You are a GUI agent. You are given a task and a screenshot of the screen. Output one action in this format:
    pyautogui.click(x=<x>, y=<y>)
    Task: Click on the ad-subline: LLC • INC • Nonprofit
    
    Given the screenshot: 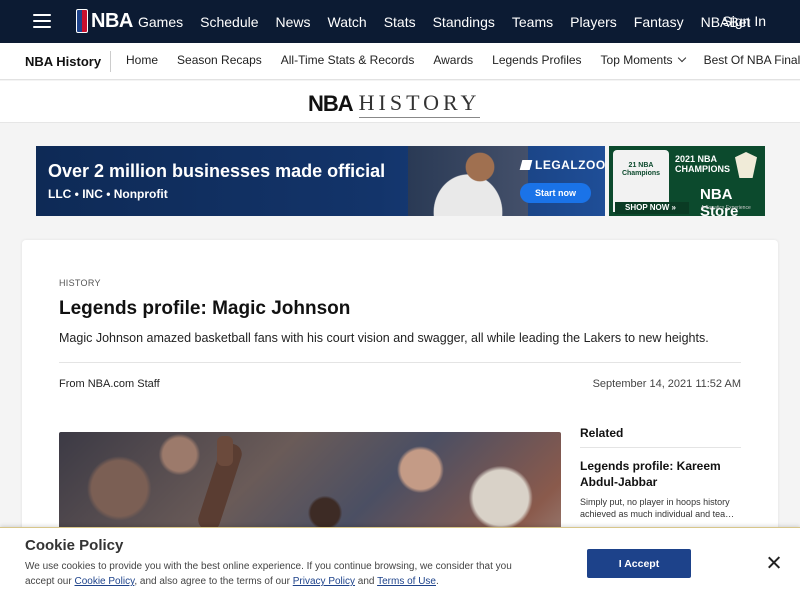 What is the action you would take?
    pyautogui.click(x=108, y=194)
    